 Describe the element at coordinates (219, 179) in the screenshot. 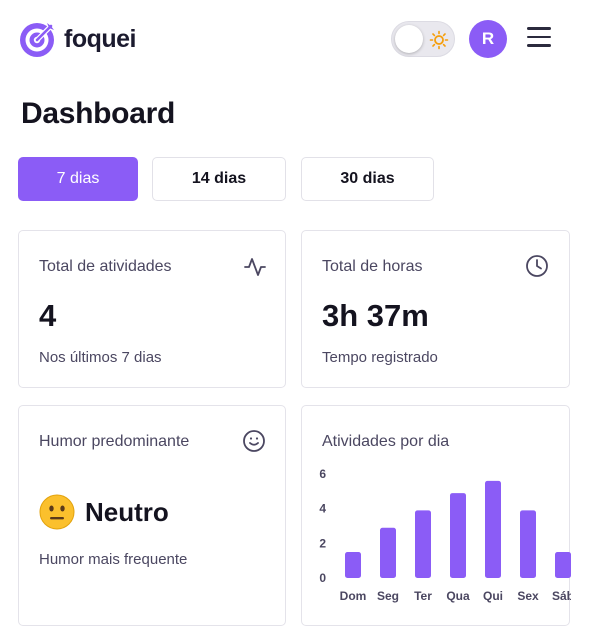

I see `tab-14-dias: 14 dias` at that location.